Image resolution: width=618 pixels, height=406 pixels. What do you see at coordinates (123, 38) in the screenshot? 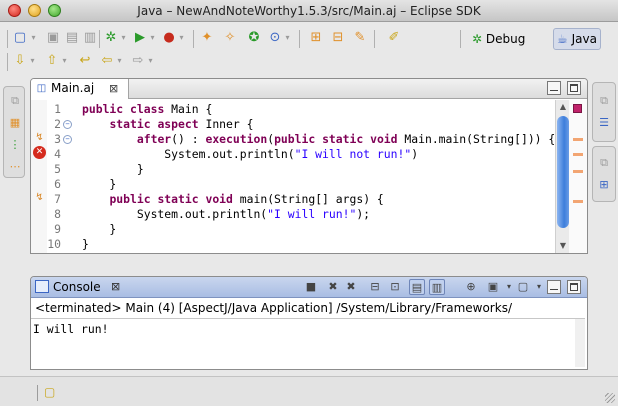
I see `debug-dropdown-icon: ▾` at bounding box center [123, 38].